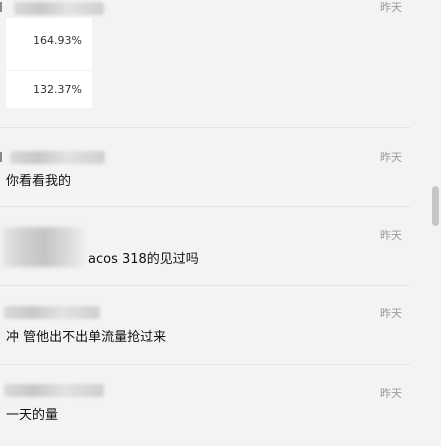 Image resolution: width=441 pixels, height=446 pixels. Describe the element at coordinates (43, 247) in the screenshot. I see `blurred-content` at that location.